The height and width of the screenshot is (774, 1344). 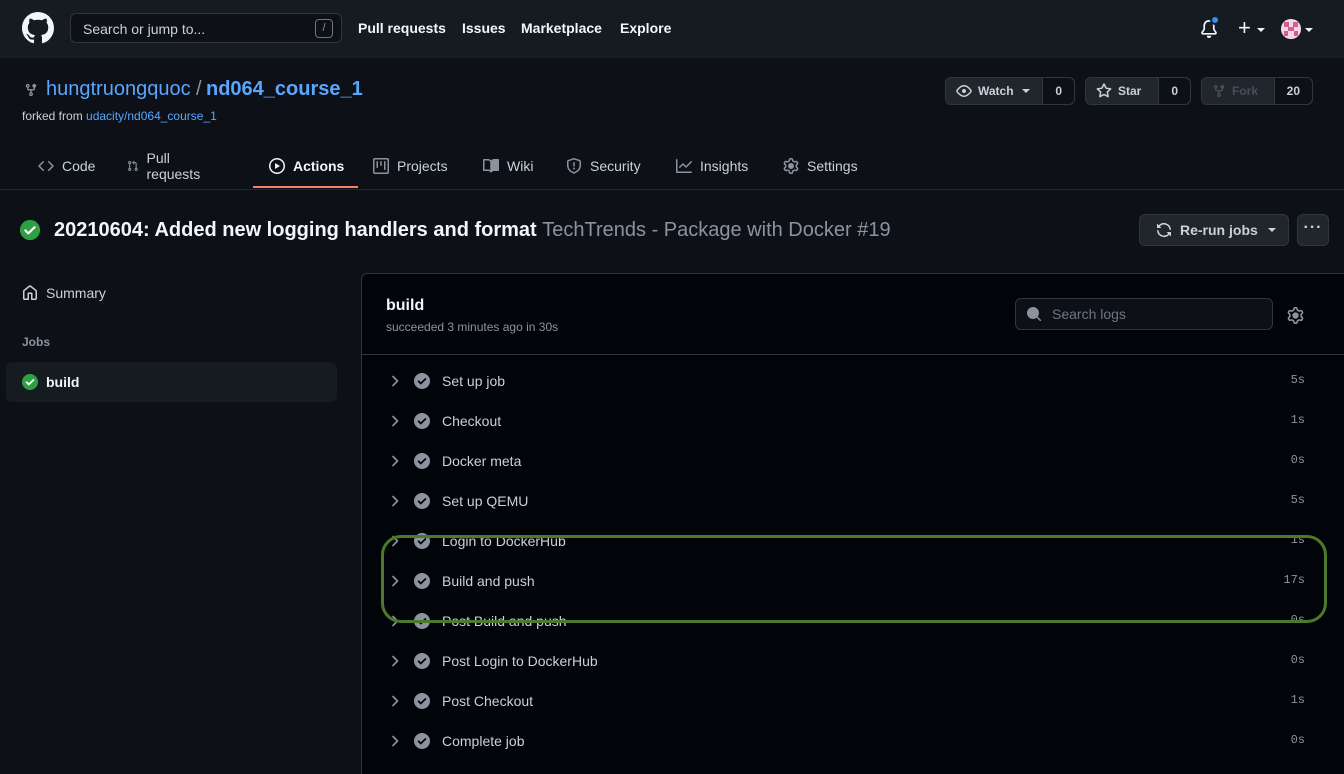 What do you see at coordinates (712, 166) in the screenshot?
I see `tab-insights: Insights` at bounding box center [712, 166].